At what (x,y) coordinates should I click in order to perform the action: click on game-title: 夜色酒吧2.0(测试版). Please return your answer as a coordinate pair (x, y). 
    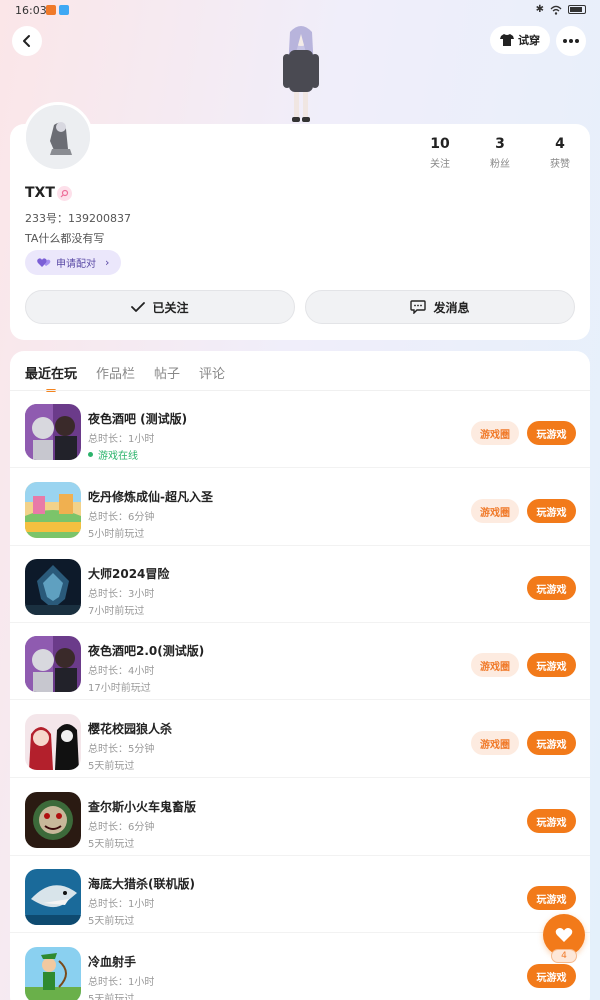
    Looking at the image, I should click on (146, 651).